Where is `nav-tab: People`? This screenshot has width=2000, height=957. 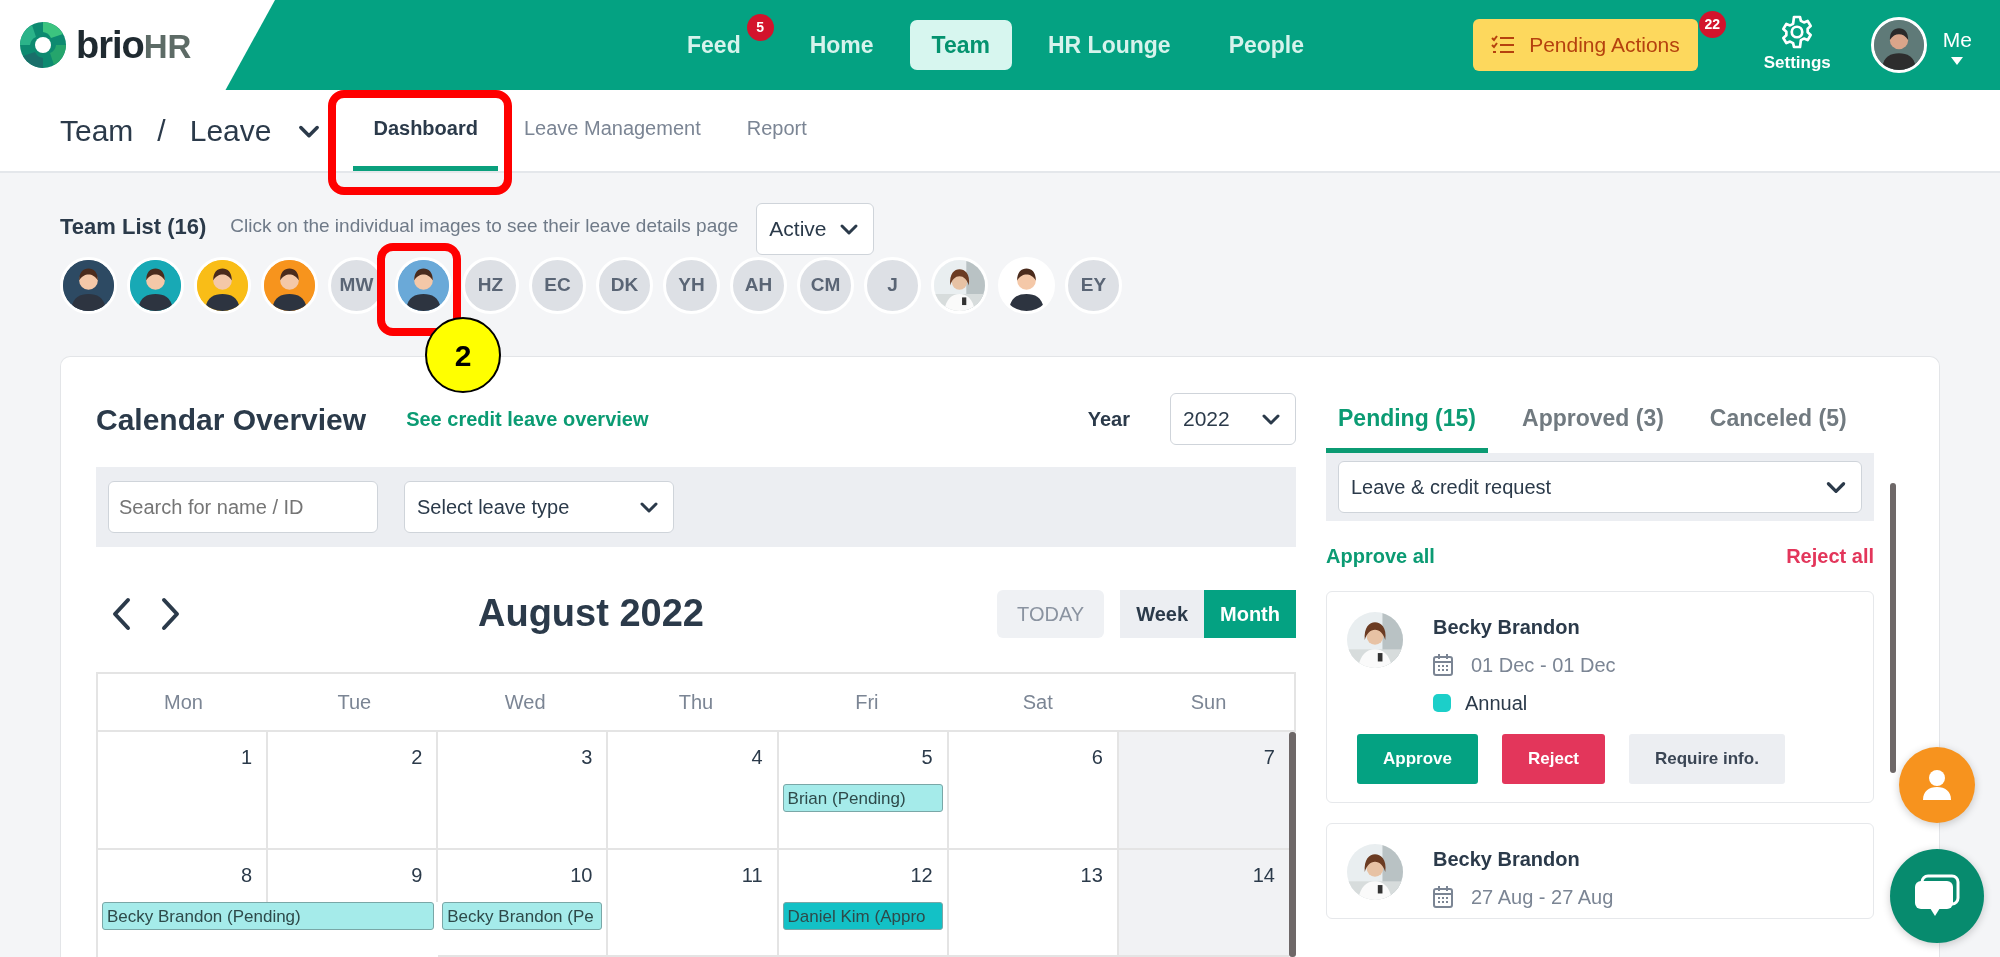 nav-tab: People is located at coordinates (1266, 45).